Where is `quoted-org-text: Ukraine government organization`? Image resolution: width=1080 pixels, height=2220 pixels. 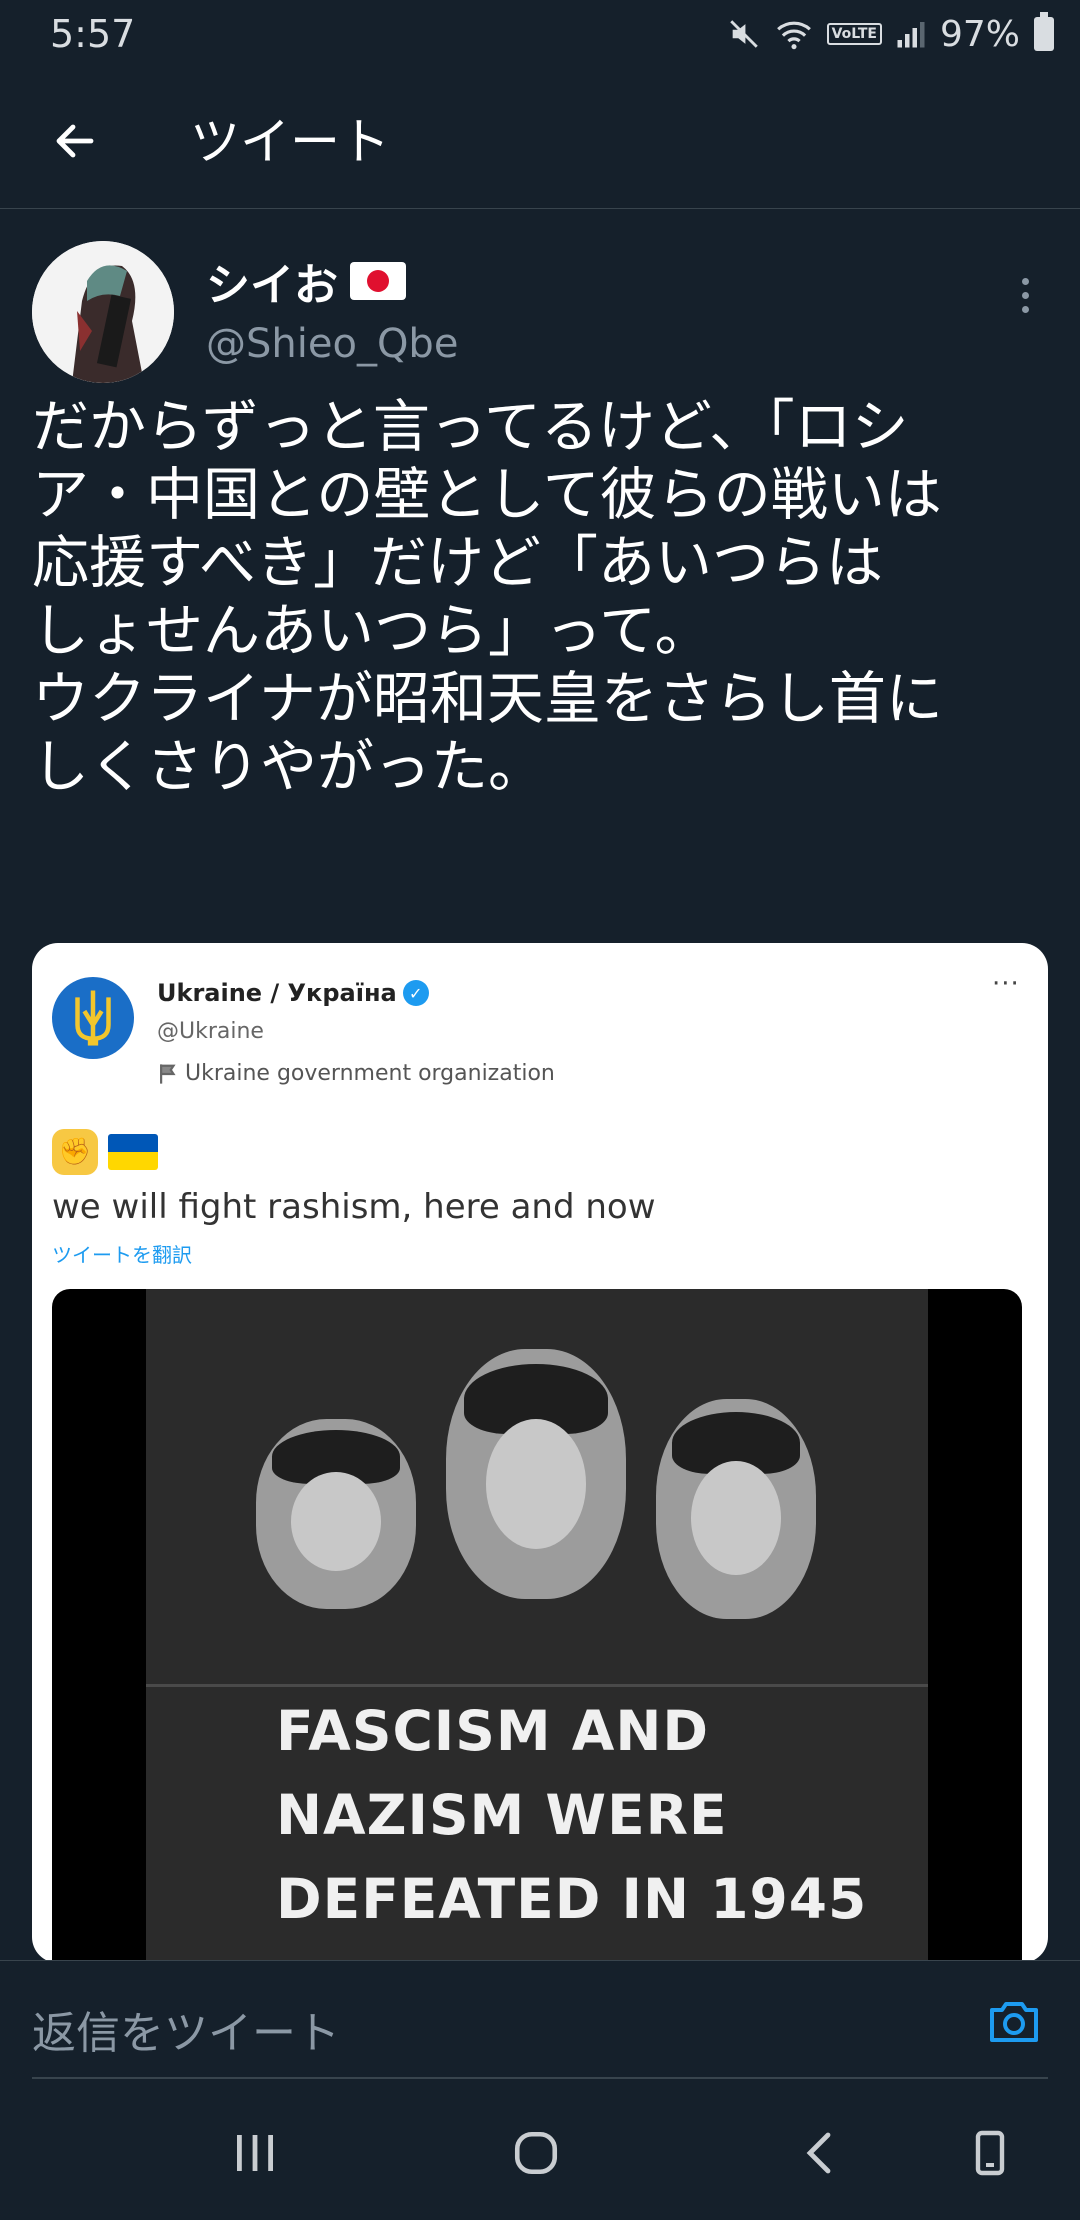
quoted-org-text: Ukraine government organization is located at coordinates (370, 1073).